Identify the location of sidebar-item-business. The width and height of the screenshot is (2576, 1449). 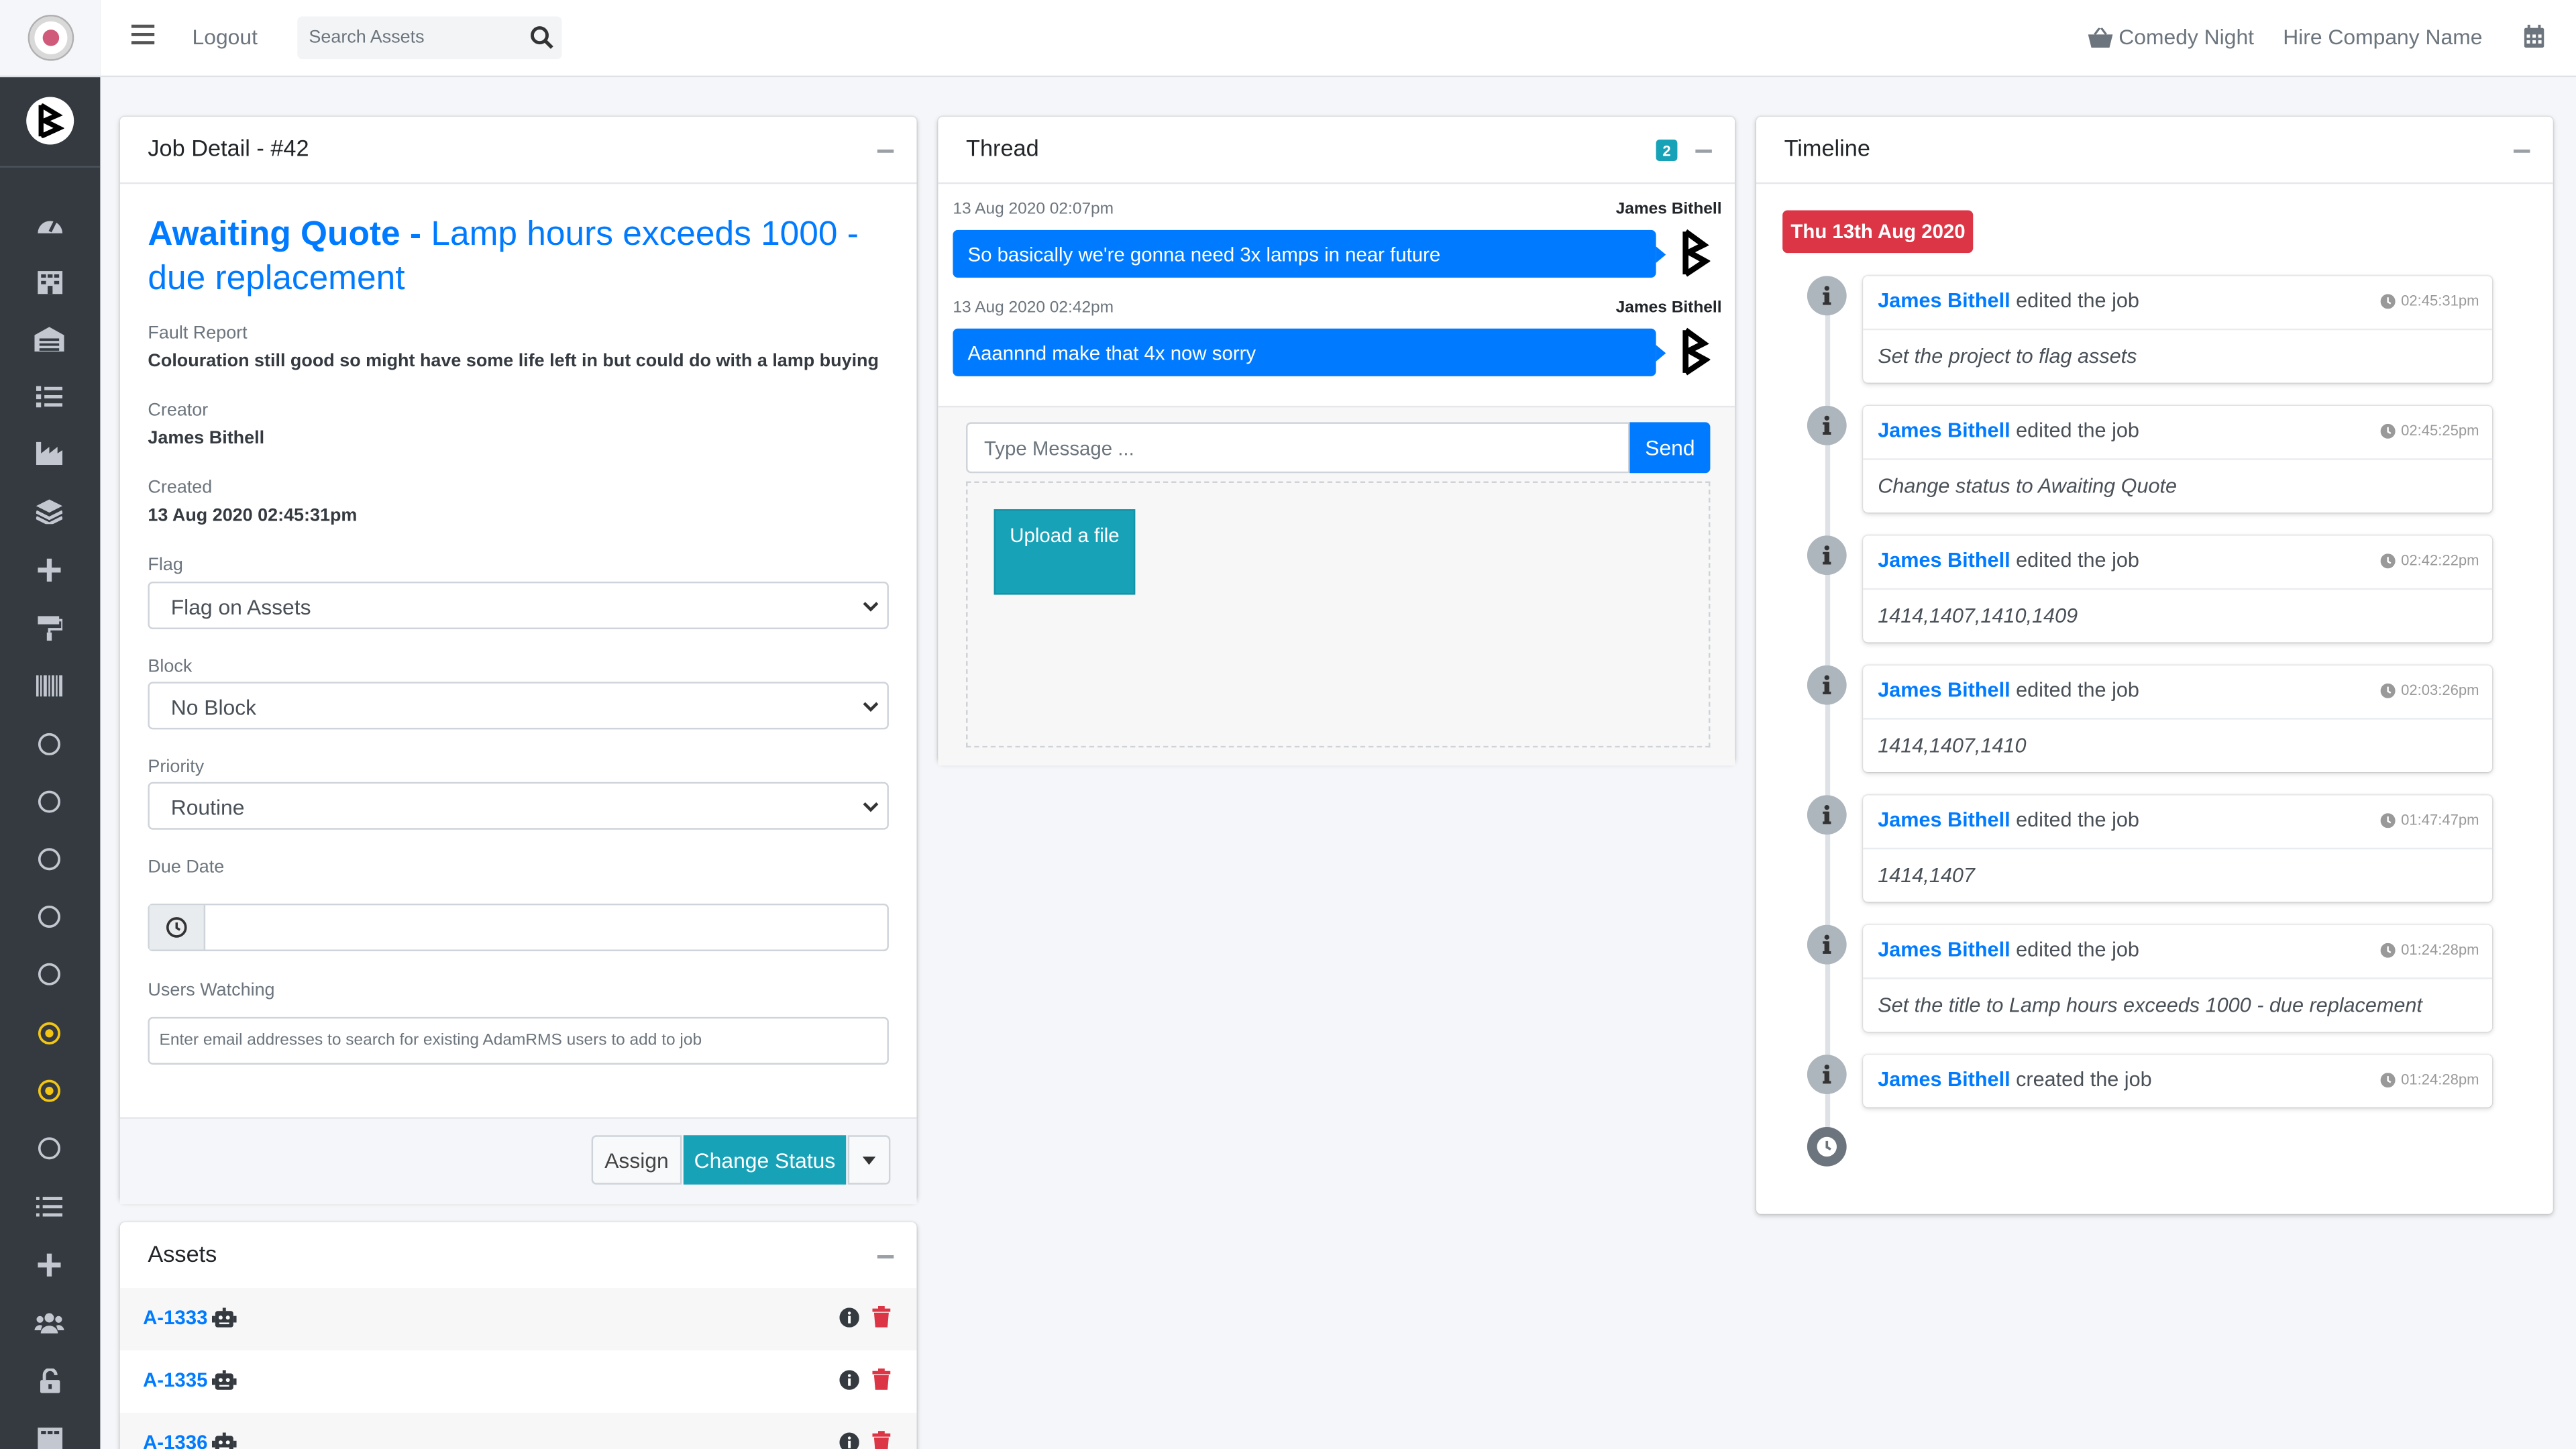
(49, 281).